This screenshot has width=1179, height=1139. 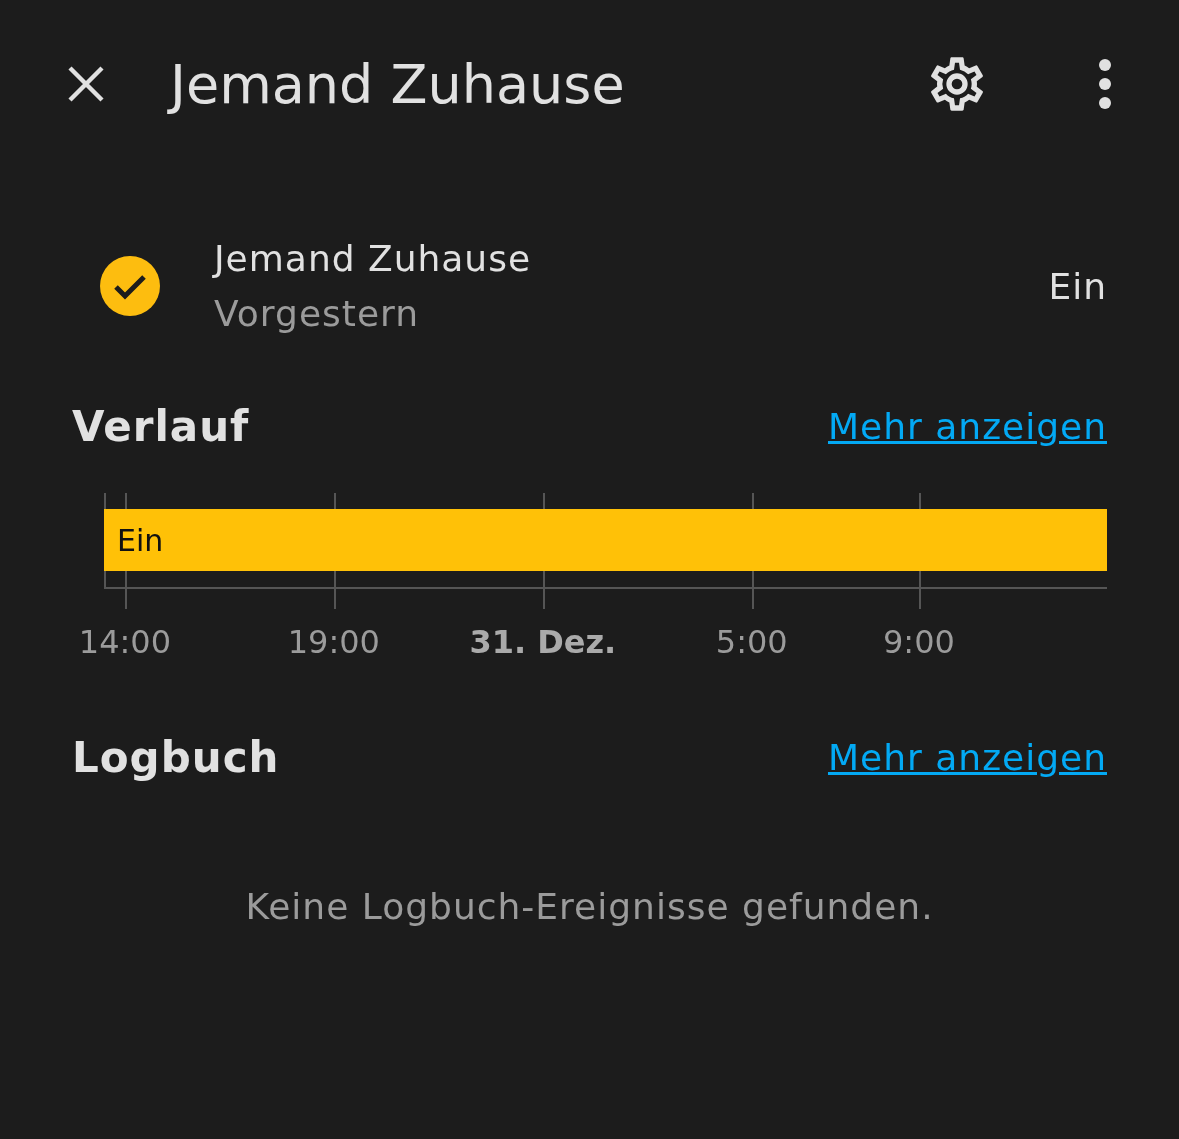 What do you see at coordinates (1105, 84) in the screenshot?
I see `more-icon` at bounding box center [1105, 84].